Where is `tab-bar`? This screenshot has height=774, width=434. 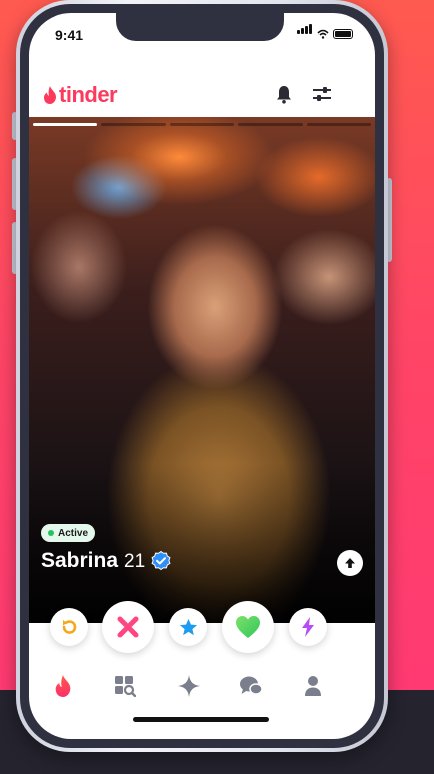
tab-bar is located at coordinates (202, 685).